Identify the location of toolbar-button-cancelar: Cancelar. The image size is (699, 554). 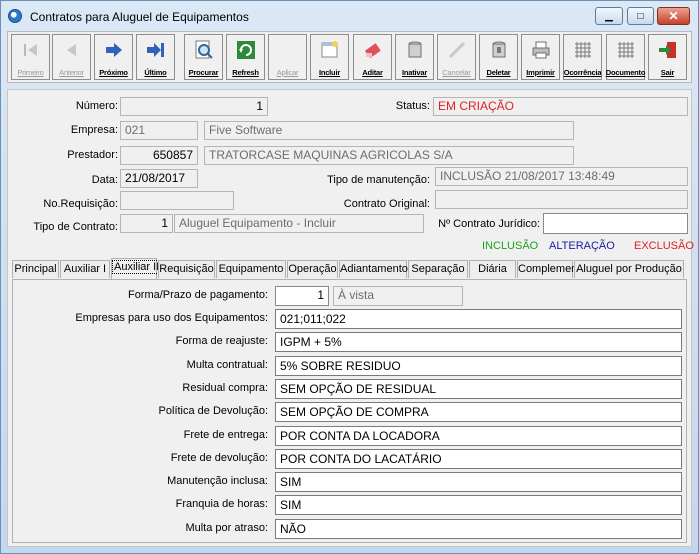
(456, 57).